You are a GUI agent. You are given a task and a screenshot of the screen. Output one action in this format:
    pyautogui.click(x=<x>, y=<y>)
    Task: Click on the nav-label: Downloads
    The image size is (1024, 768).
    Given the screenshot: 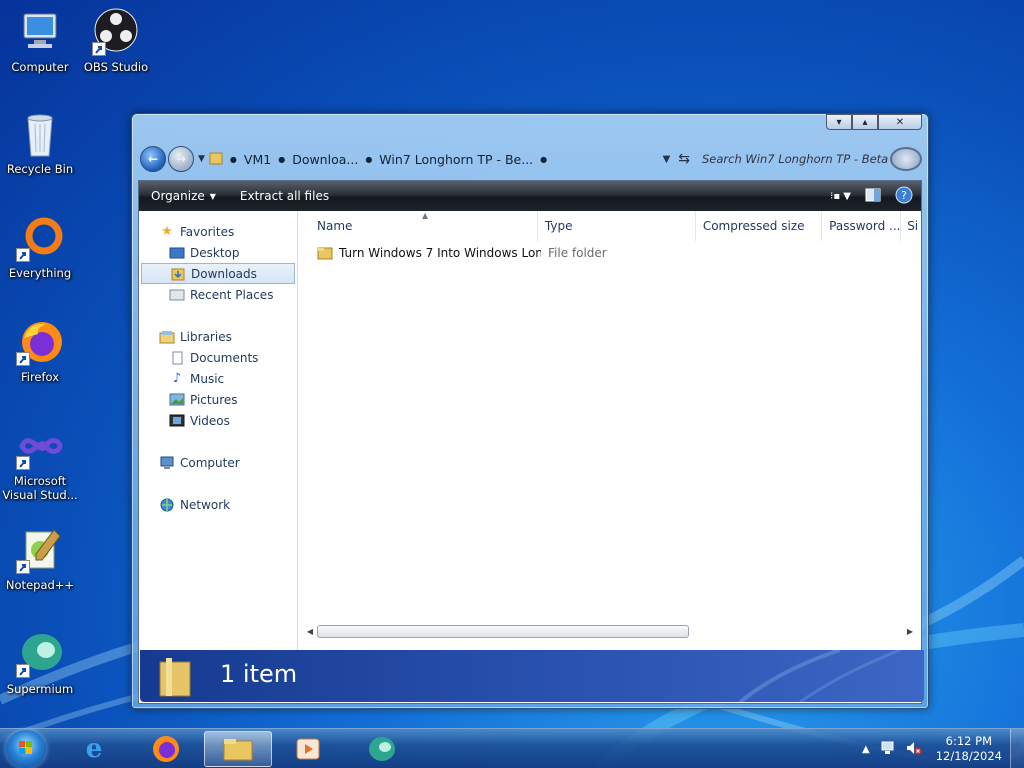 What is the action you would take?
    pyautogui.click(x=224, y=273)
    